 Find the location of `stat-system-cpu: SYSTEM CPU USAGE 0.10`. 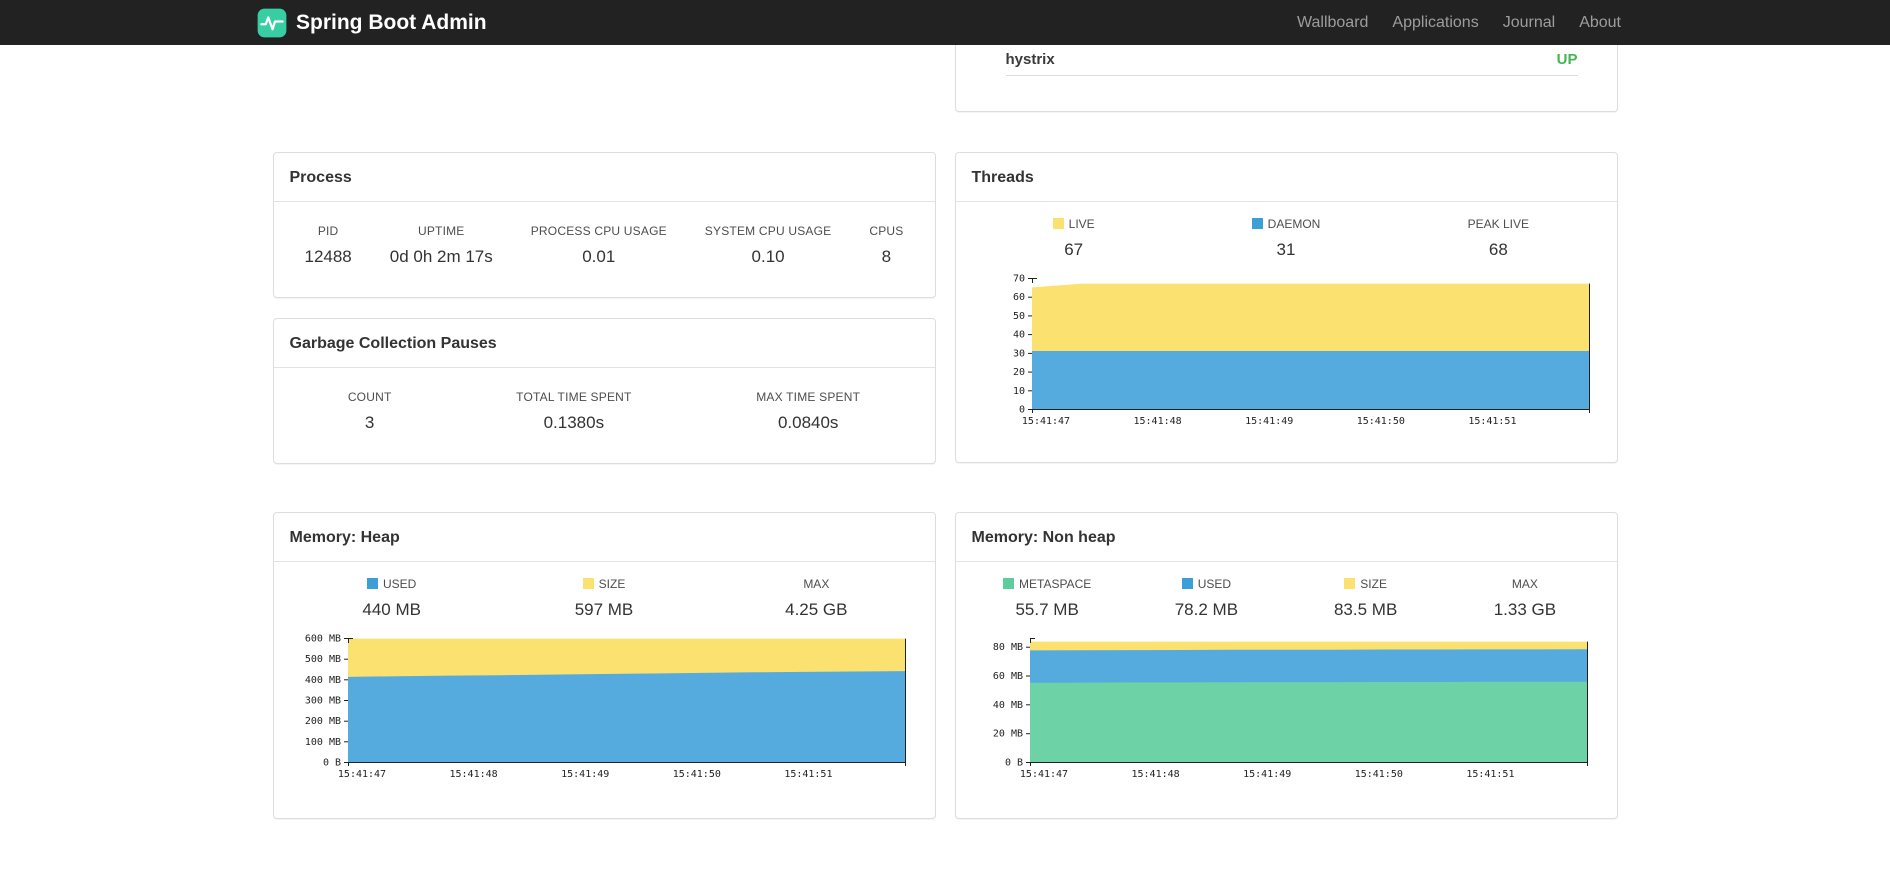

stat-system-cpu: SYSTEM CPU USAGE 0.10 is located at coordinates (768, 245).